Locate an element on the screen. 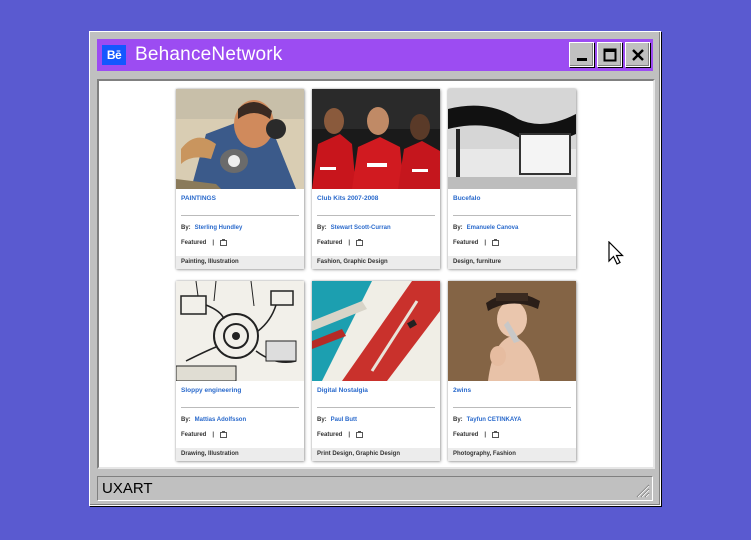 The height and width of the screenshot is (540, 751). project-tags: Painting, Illustration is located at coordinates (240, 262).